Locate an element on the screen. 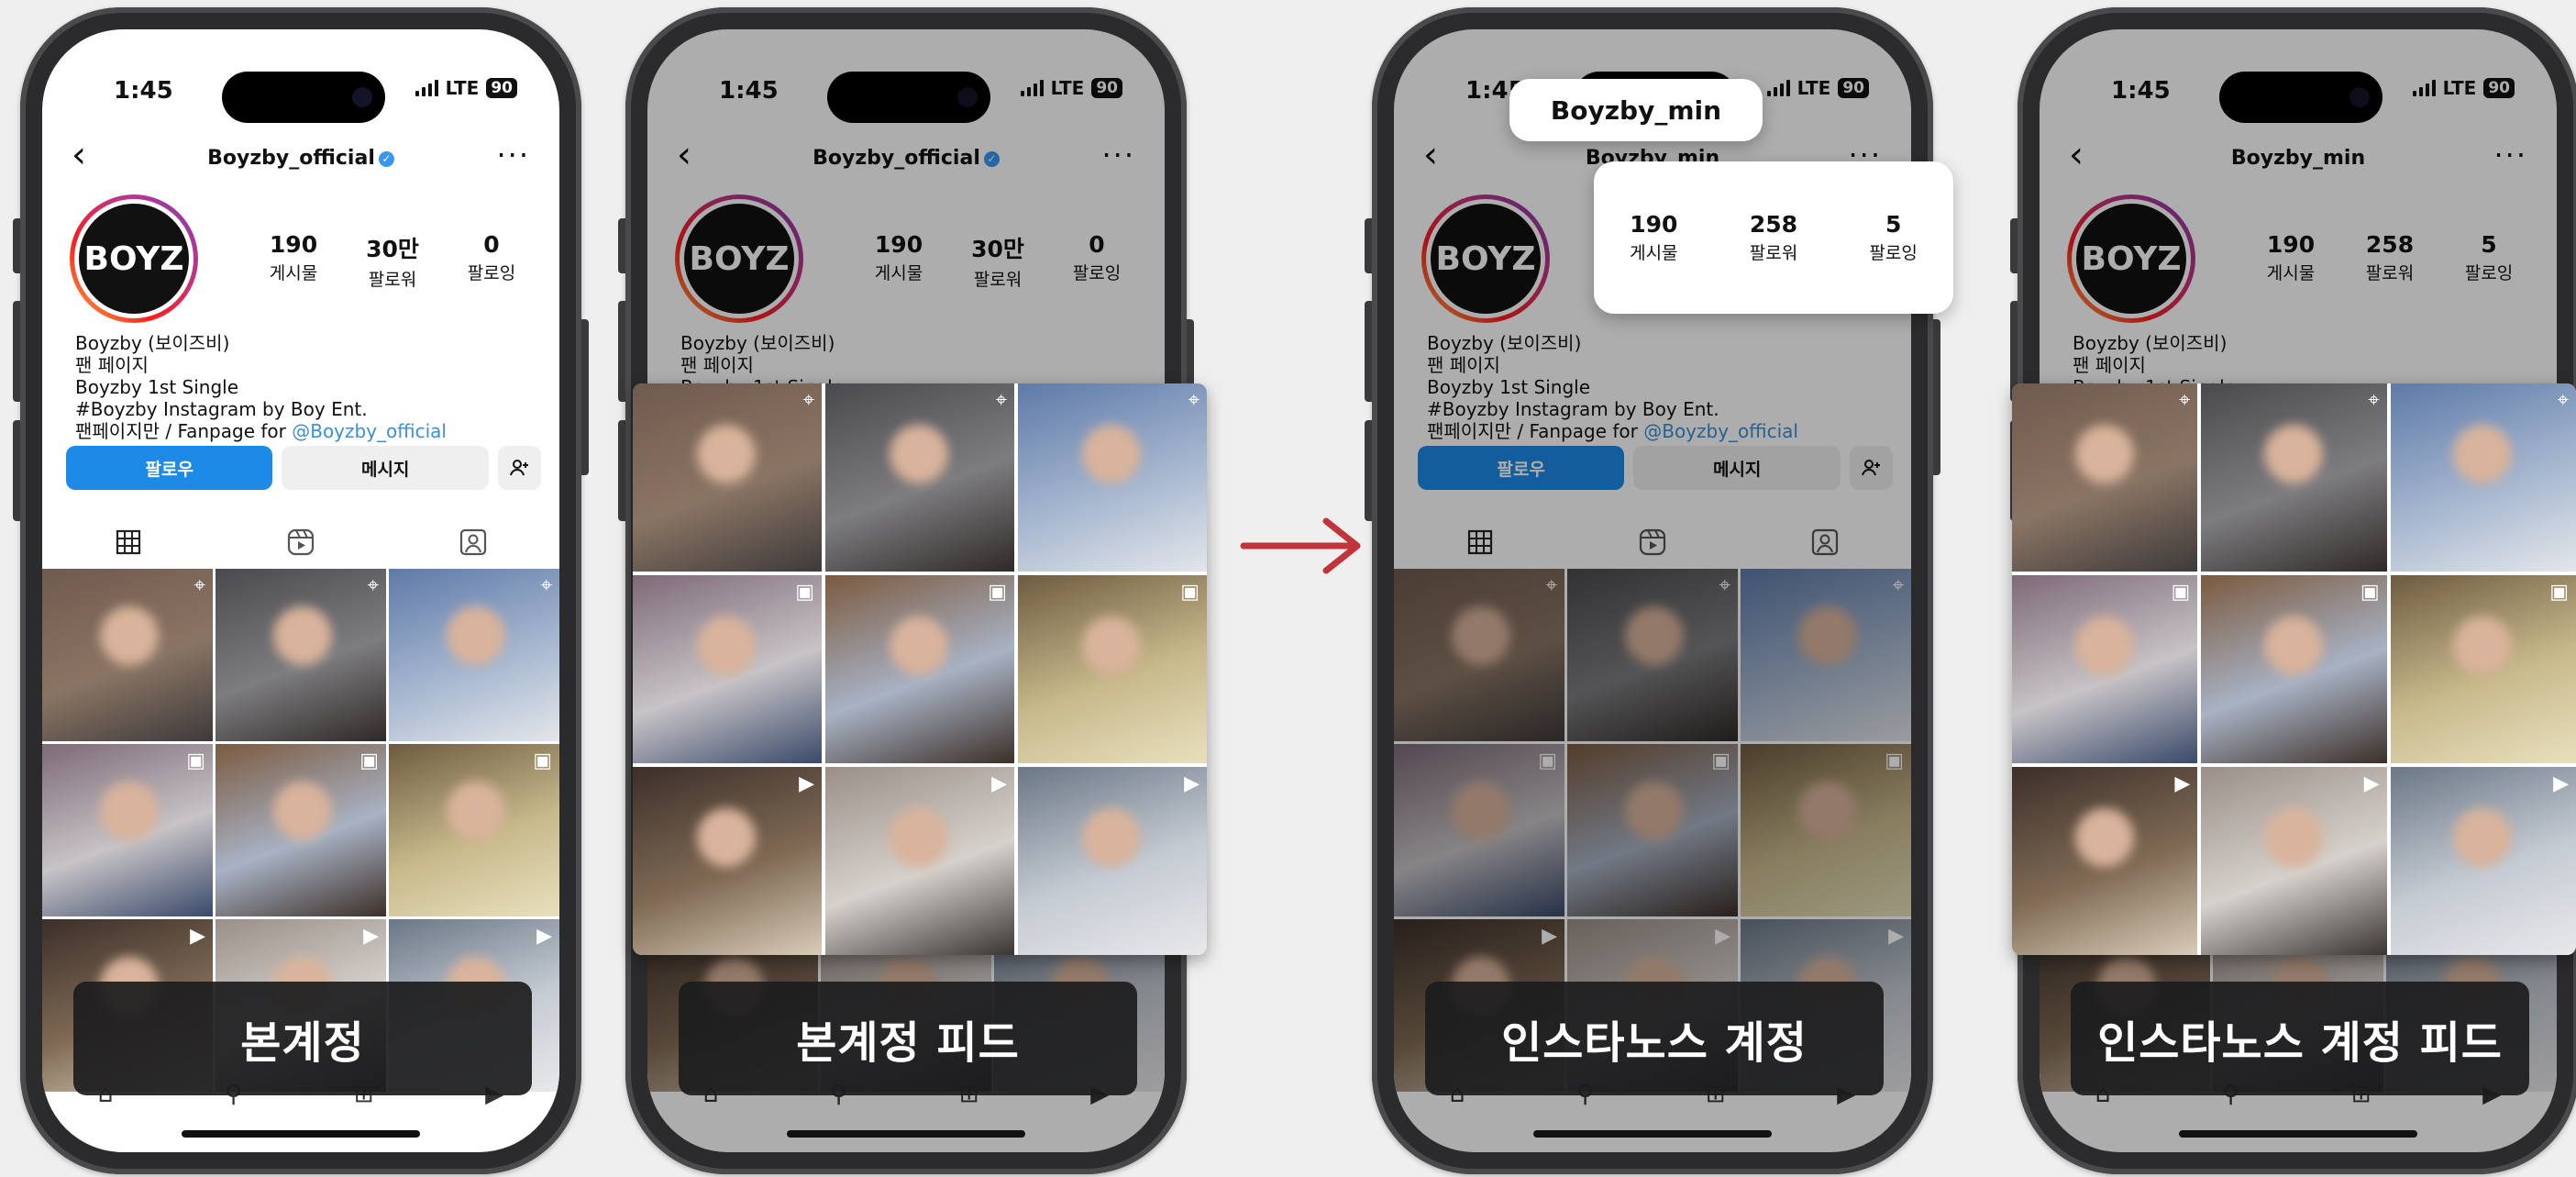  callout-stat-2: 5 팔로잉 is located at coordinates (1894, 237).